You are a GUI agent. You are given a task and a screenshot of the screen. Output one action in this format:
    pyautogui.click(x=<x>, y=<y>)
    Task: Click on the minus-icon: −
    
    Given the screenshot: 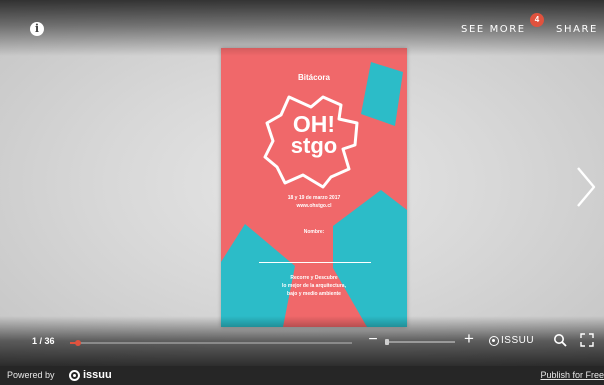 What is the action you would take?
    pyautogui.click(x=373, y=340)
    